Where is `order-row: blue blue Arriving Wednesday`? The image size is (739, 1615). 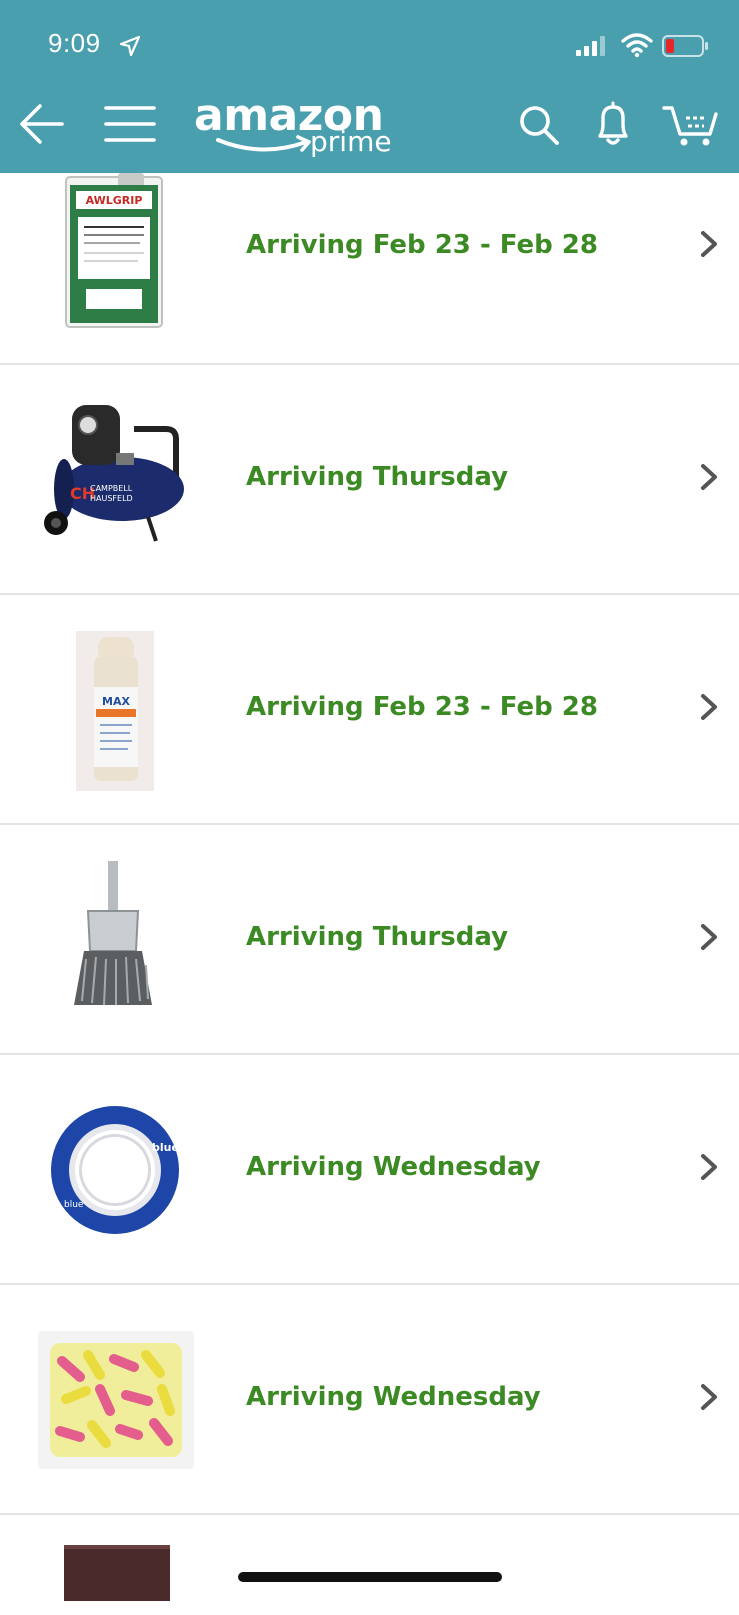 order-row: blue blue Arriving Wednesday is located at coordinates (369, 1170).